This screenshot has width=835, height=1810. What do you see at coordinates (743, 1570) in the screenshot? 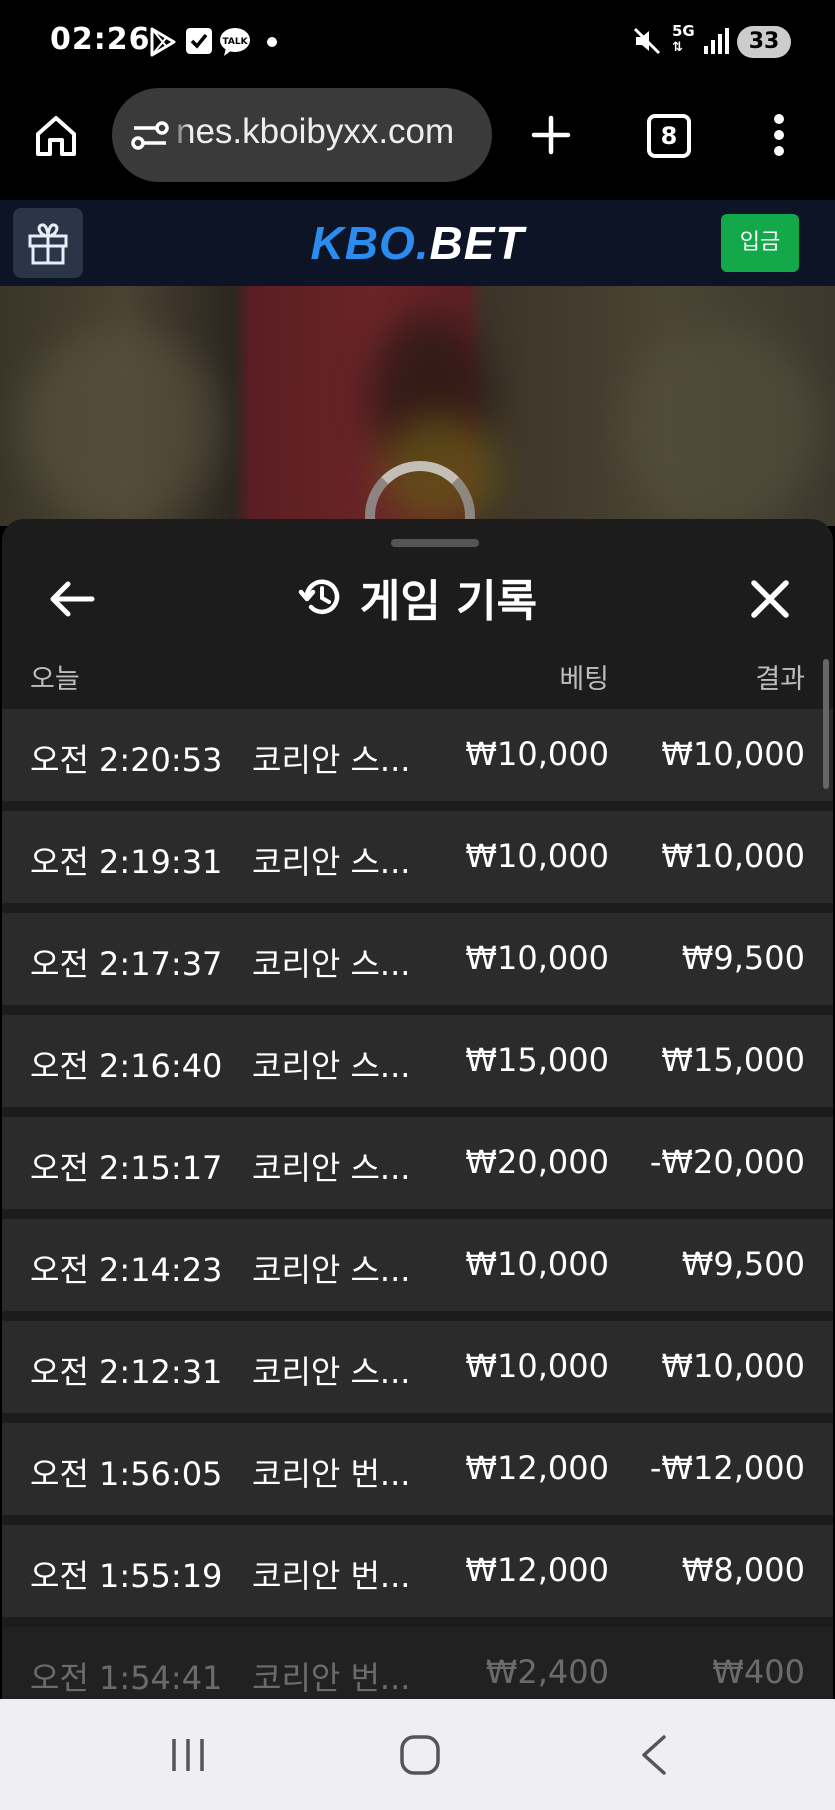
I see `row-result: ₩8,000` at bounding box center [743, 1570].